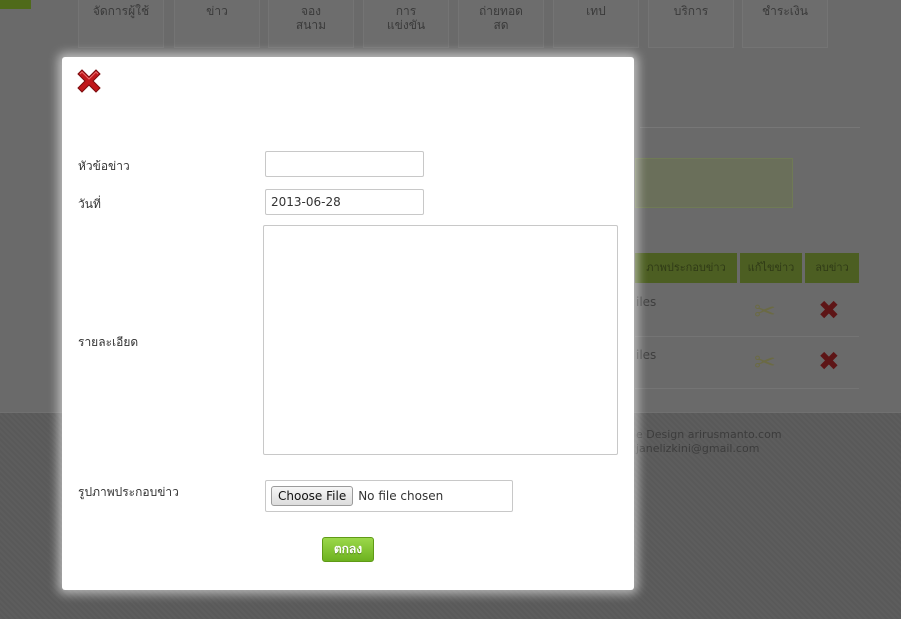 The image size is (901, 619). I want to click on date-input, so click(344, 202).